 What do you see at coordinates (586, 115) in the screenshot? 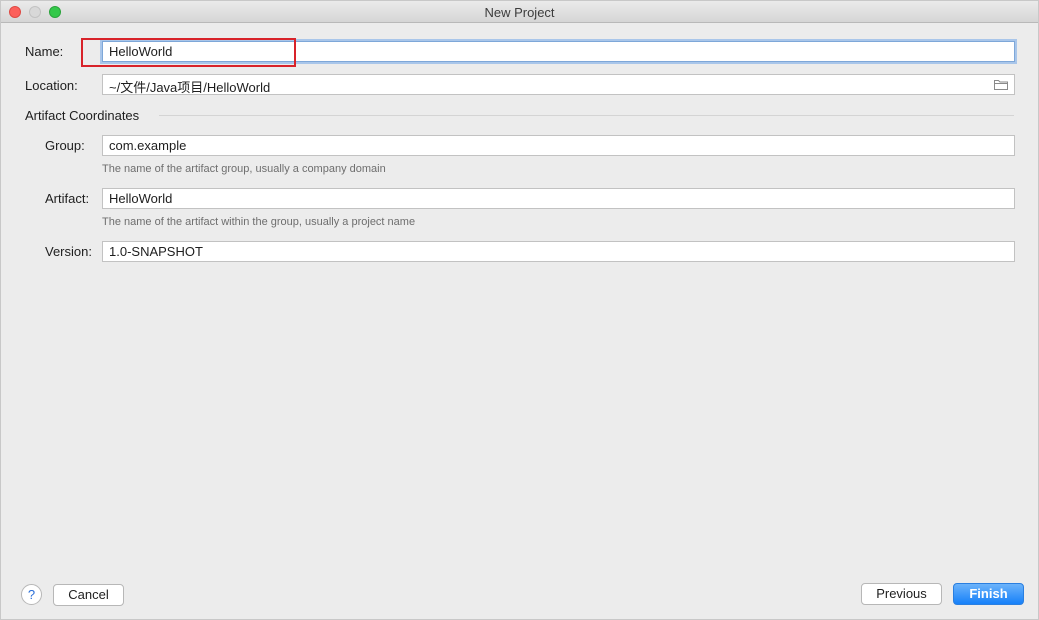
I see `section-divider` at bounding box center [586, 115].